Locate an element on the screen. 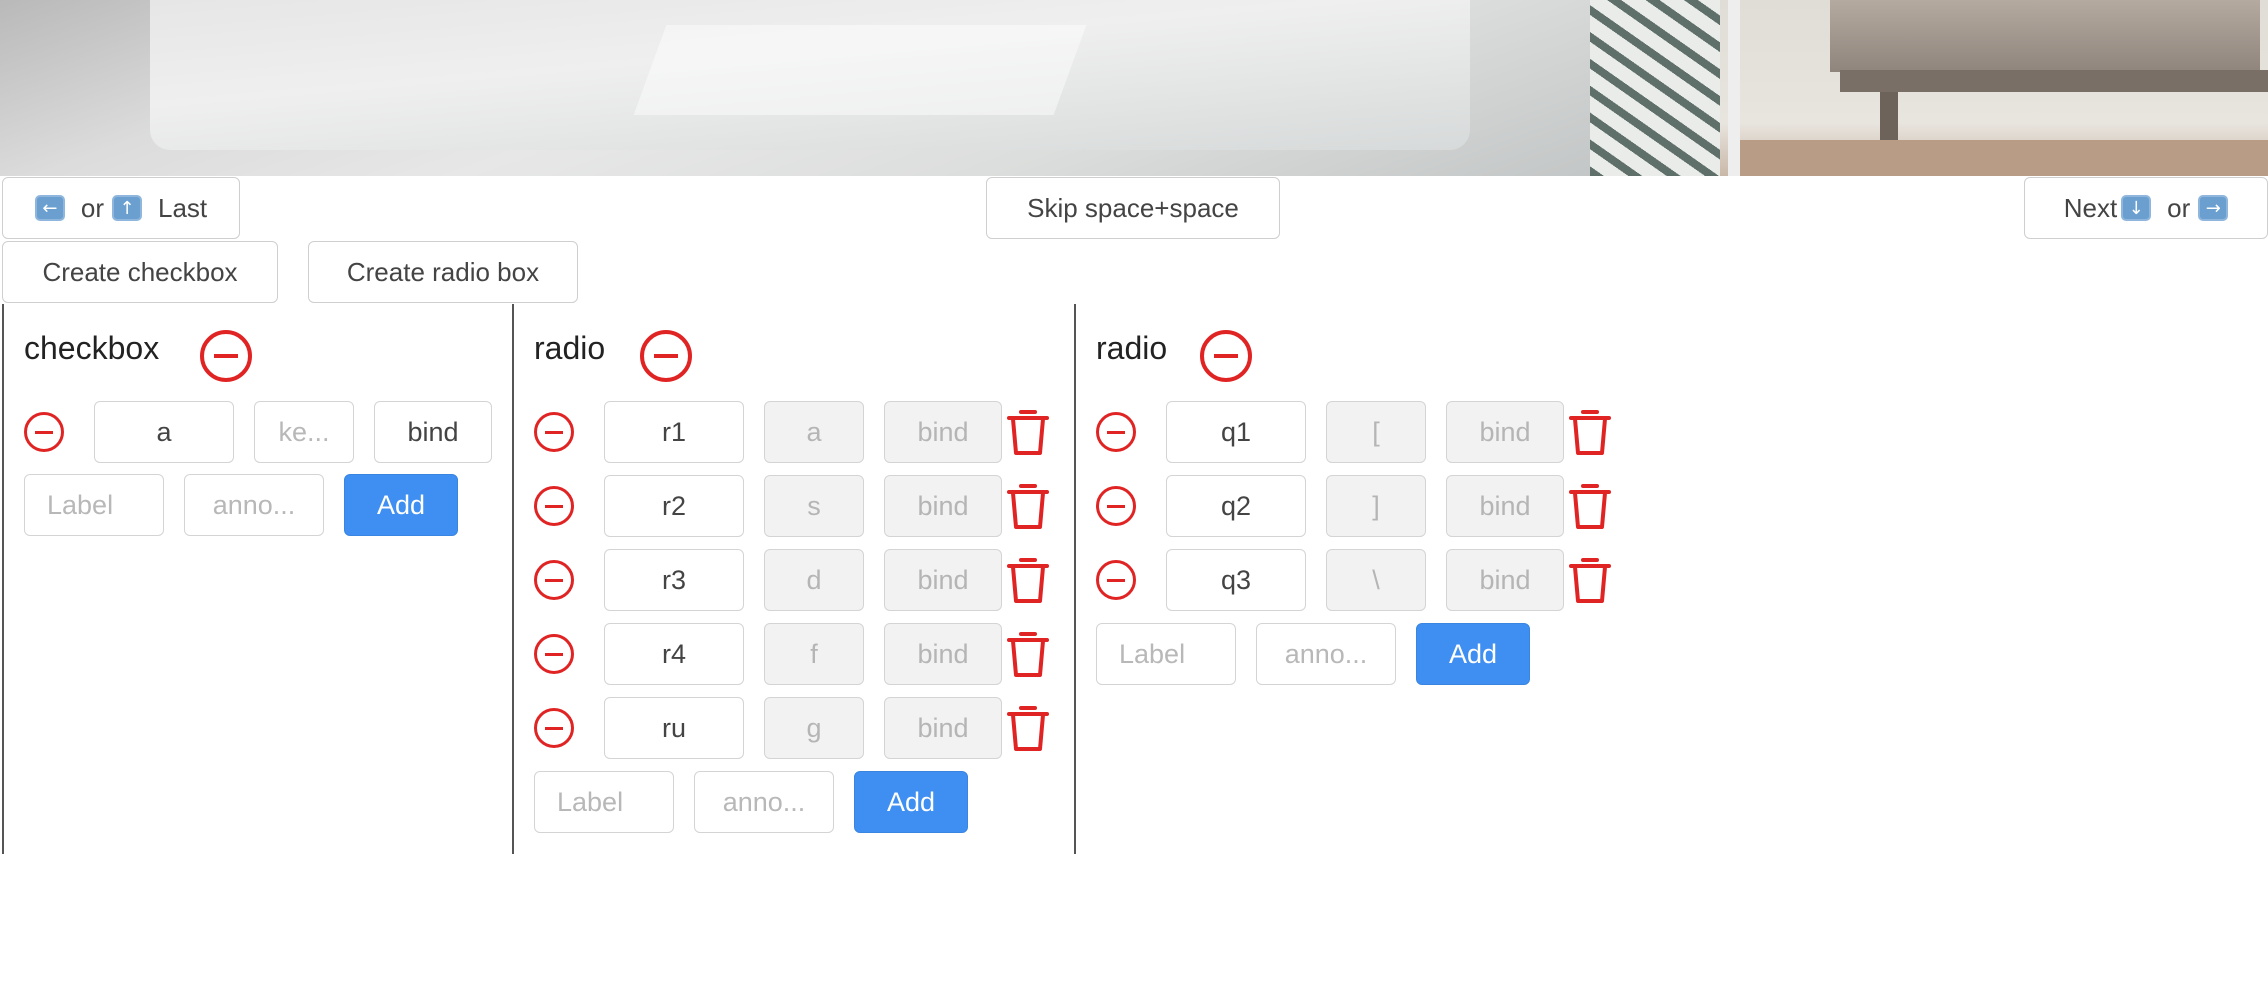 The height and width of the screenshot is (1004, 2268). arrow-up-icon: ↑ is located at coordinates (126, 208).